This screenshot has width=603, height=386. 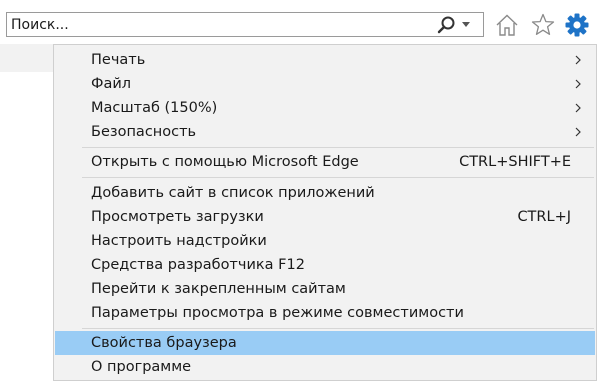 What do you see at coordinates (217, 24) in the screenshot?
I see `search-input` at bounding box center [217, 24].